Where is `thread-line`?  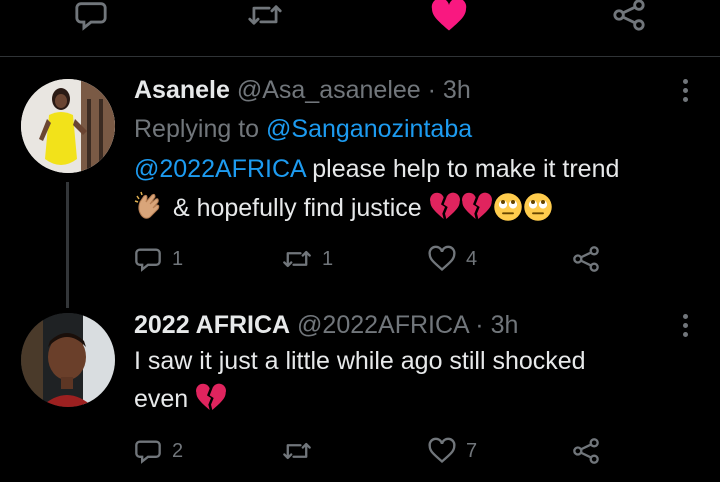
thread-line is located at coordinates (67, 245).